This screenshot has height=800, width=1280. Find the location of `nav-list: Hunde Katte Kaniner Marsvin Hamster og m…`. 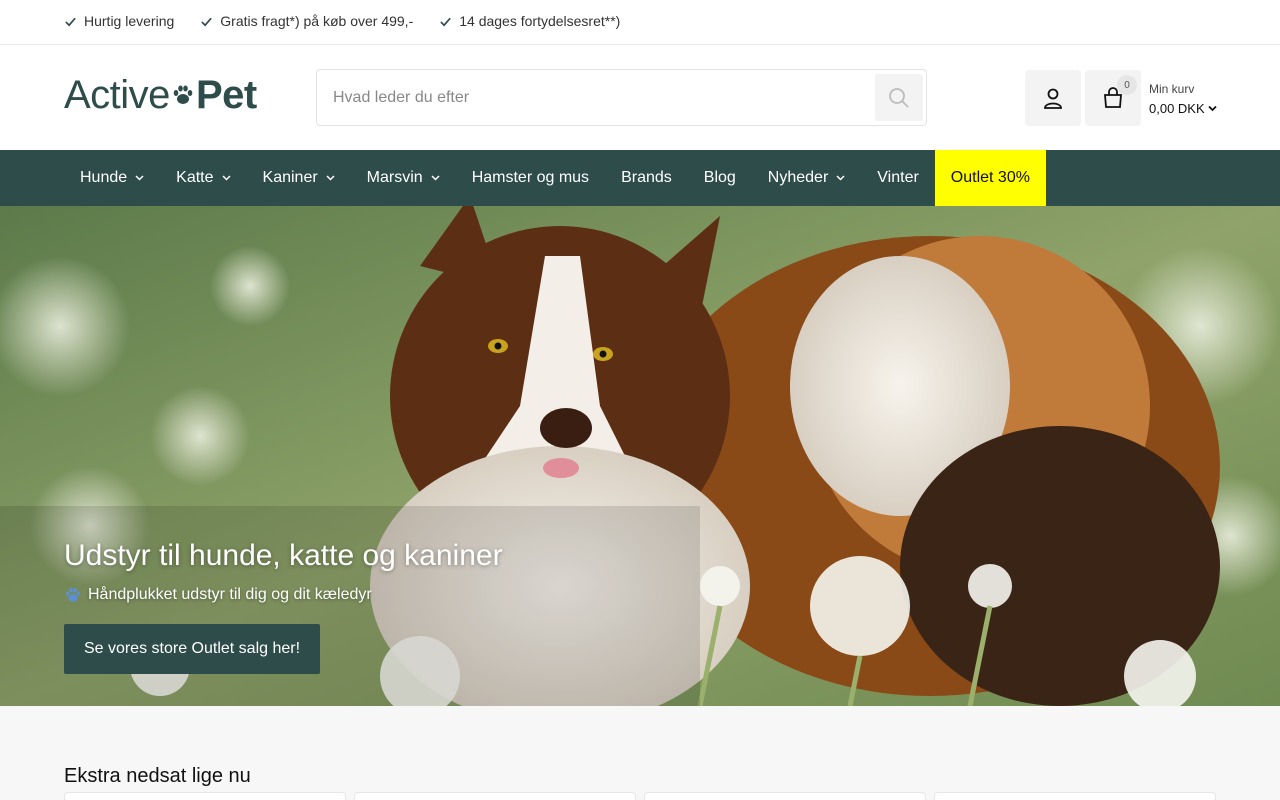

nav-list: Hunde Katte Kaniner Marsvin Hamster og m… is located at coordinates (555, 178).